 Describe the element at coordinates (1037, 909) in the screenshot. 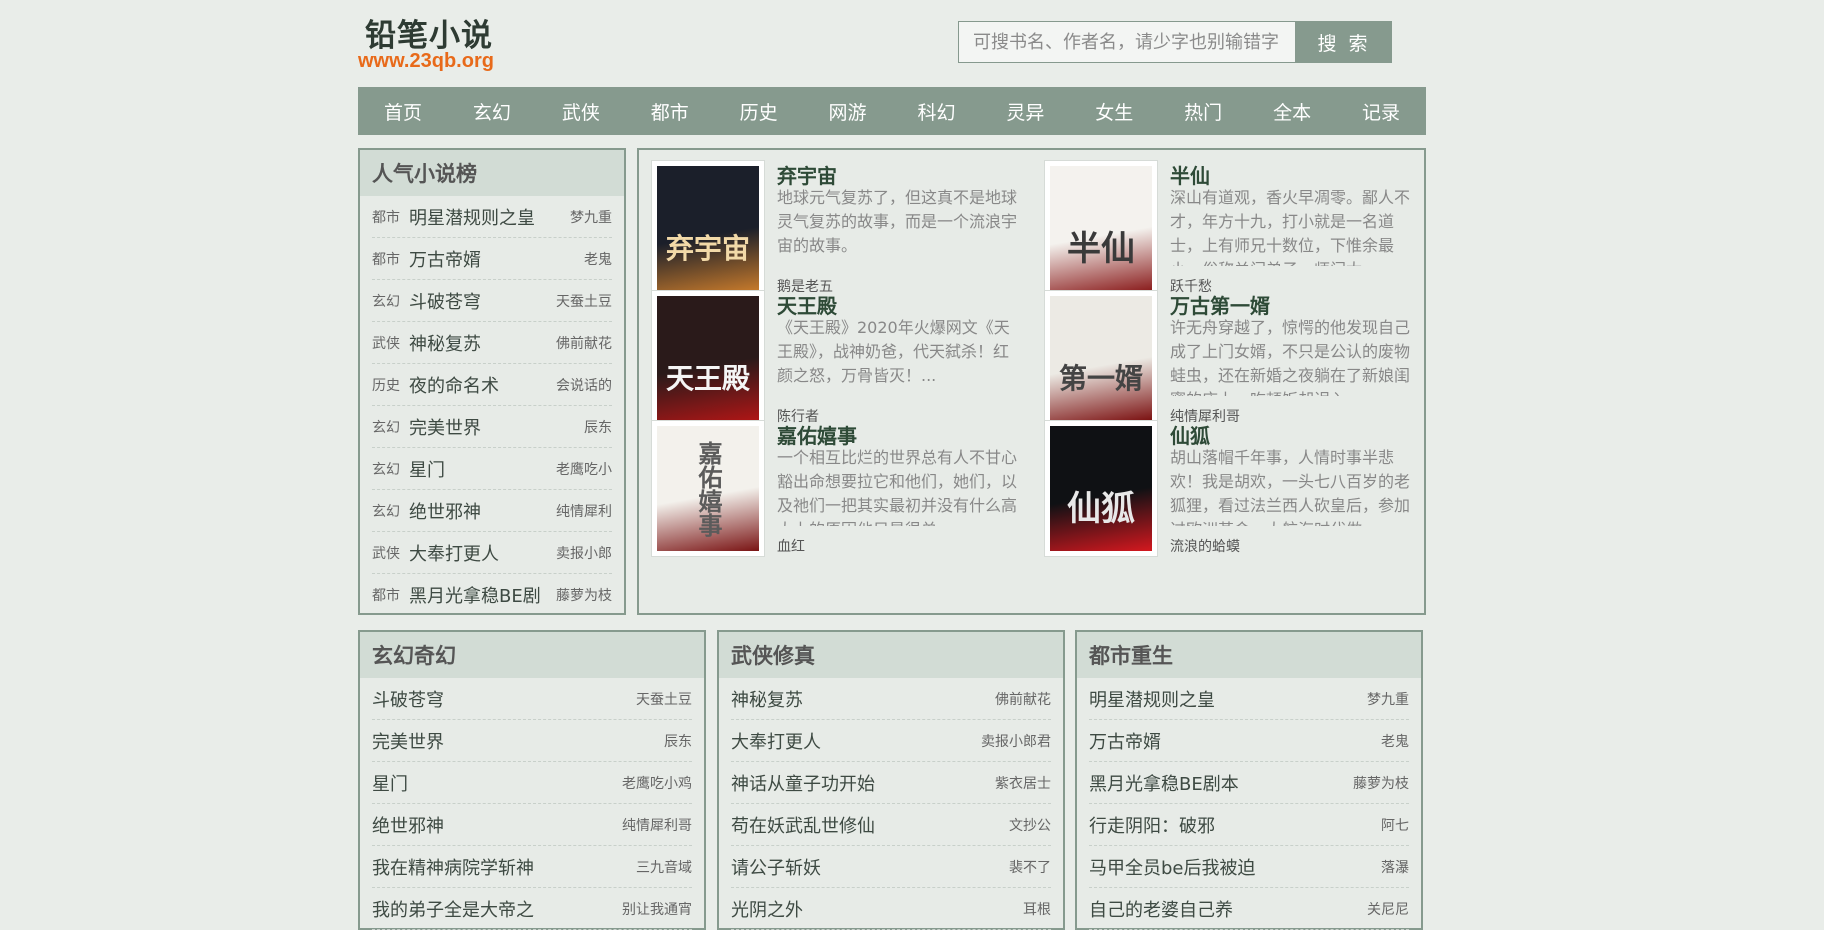

I see `book-author: 耳根` at that location.